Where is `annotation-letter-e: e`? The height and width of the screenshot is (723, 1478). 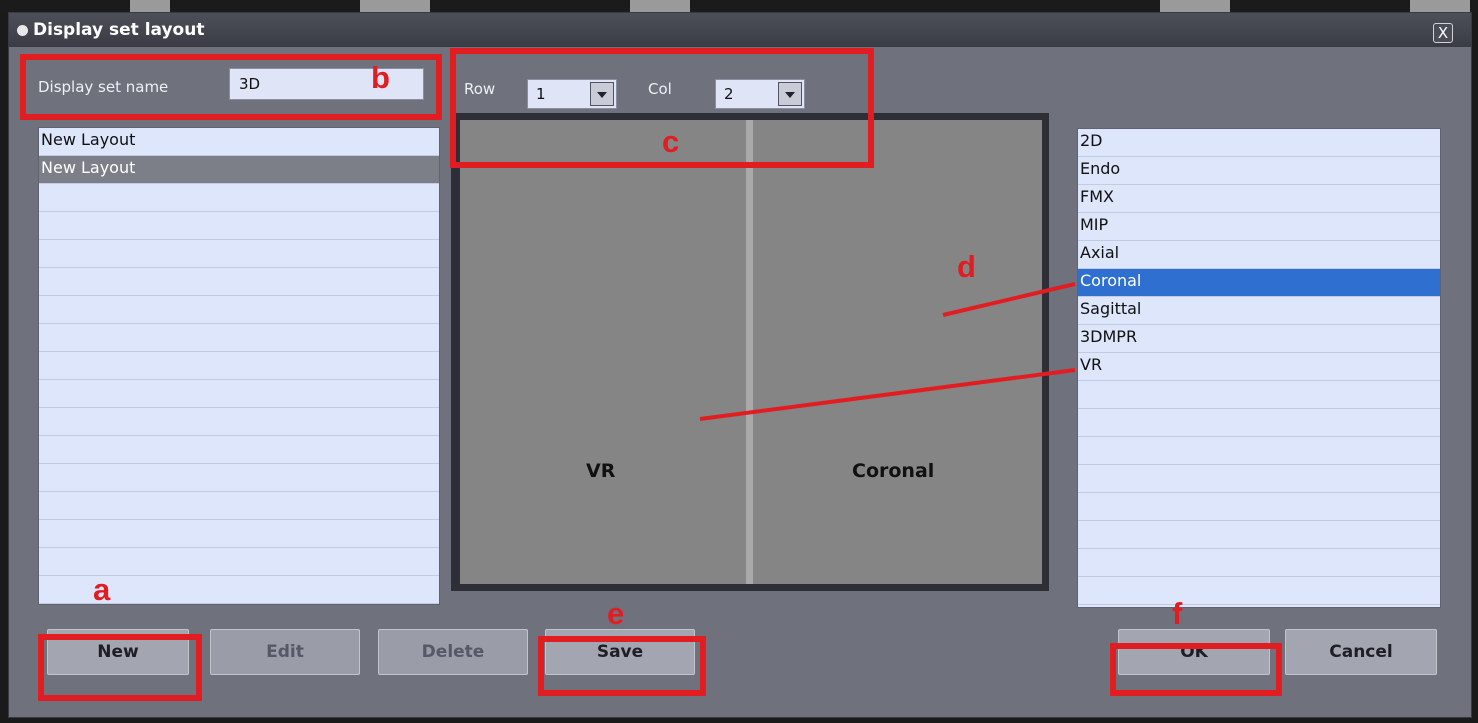
annotation-letter-e: e is located at coordinates (616, 613).